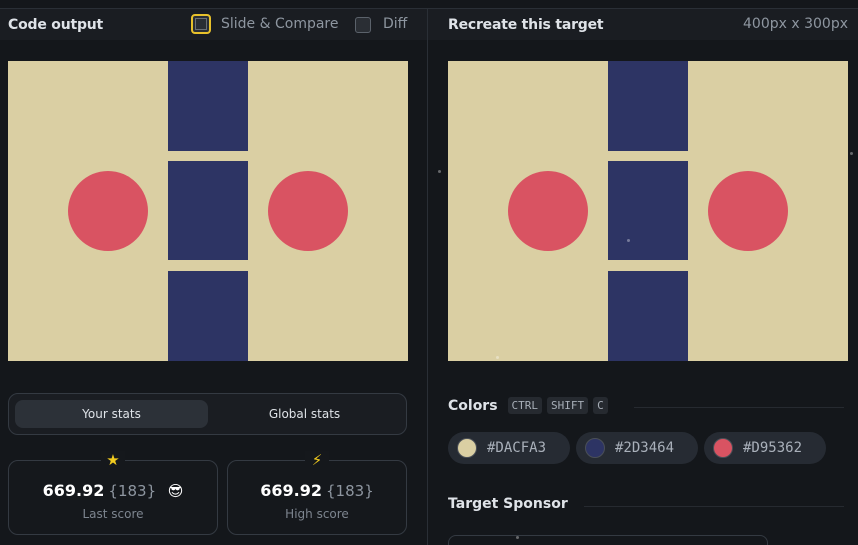  What do you see at coordinates (304, 414) in the screenshot?
I see `tab-global-stats: Global stats` at bounding box center [304, 414].